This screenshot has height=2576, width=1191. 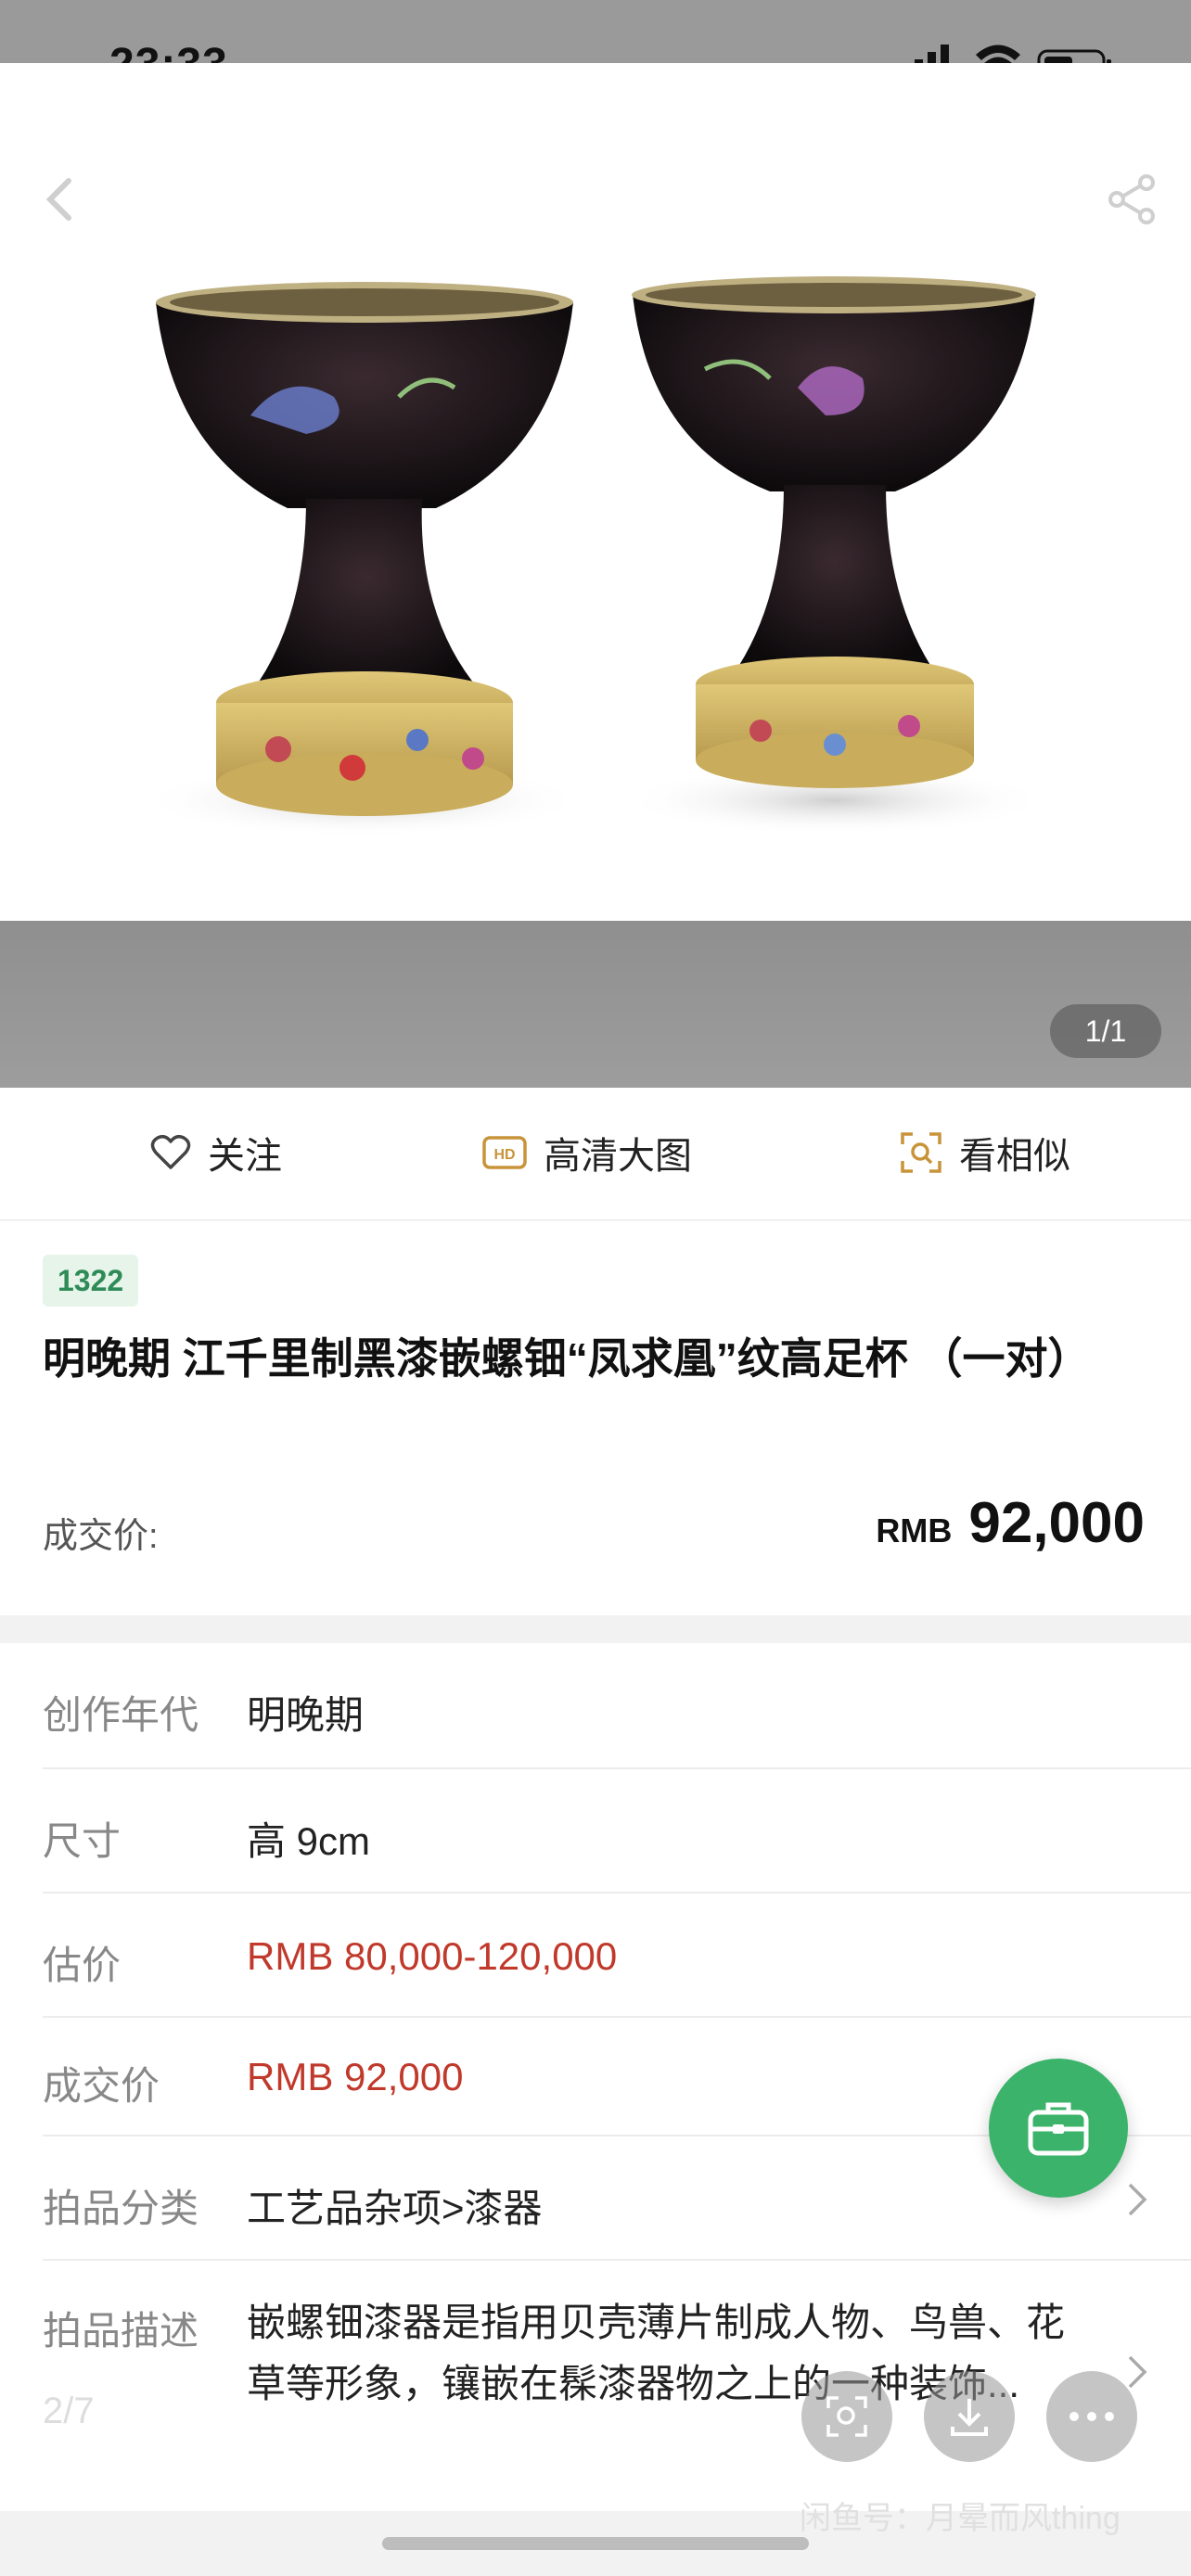 What do you see at coordinates (595, 2543) in the screenshot?
I see `home-indicator` at bounding box center [595, 2543].